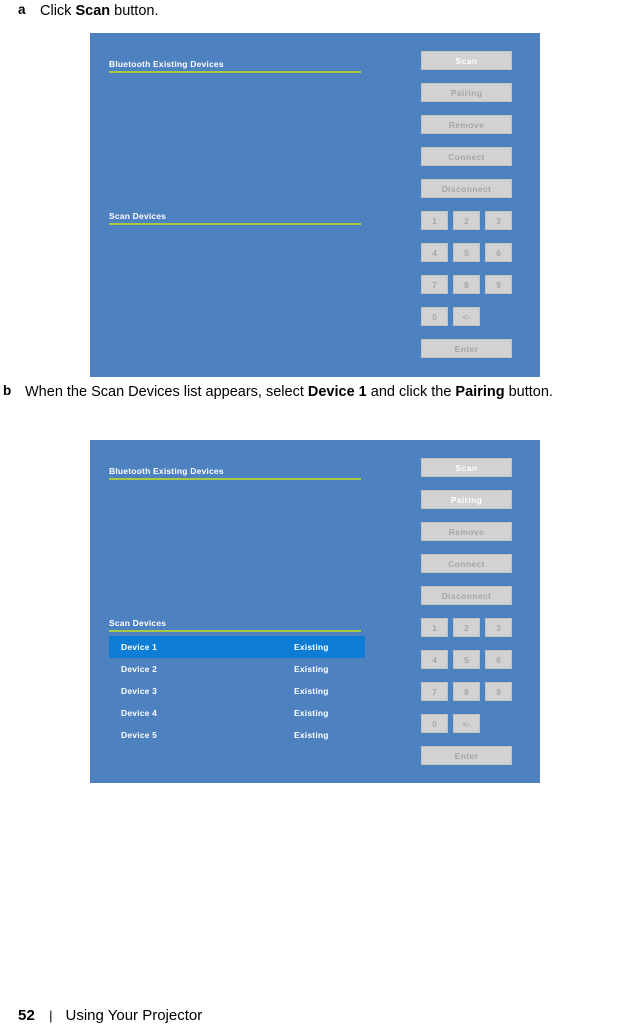 Image resolution: width=628 pixels, height=1032 pixels. What do you see at coordinates (434, 723) in the screenshot?
I see `panel-pairing-keypad-digit-0-key: 0` at bounding box center [434, 723].